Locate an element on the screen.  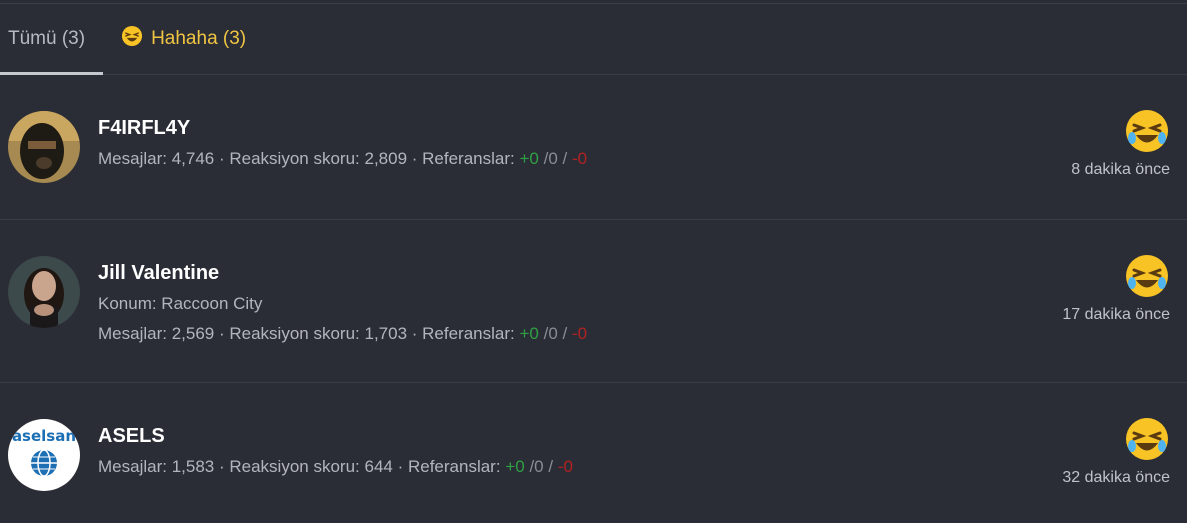
messages-count: 2,569 is located at coordinates (193, 333).